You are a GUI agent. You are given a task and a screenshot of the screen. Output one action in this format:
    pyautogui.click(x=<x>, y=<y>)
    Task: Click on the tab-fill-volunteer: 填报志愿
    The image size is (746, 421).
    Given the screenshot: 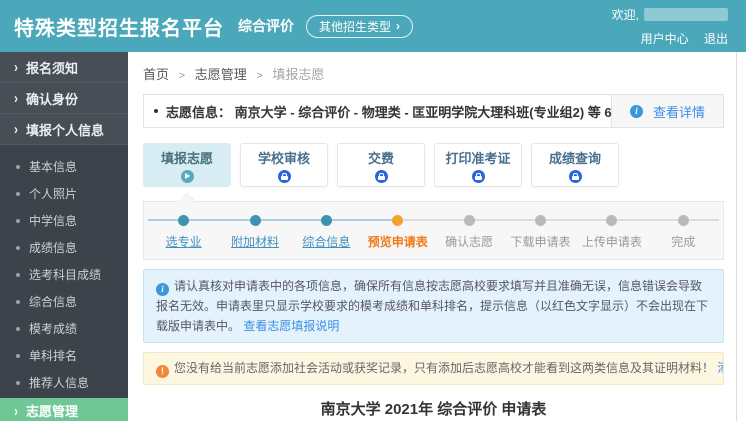 What is the action you would take?
    pyautogui.click(x=187, y=165)
    